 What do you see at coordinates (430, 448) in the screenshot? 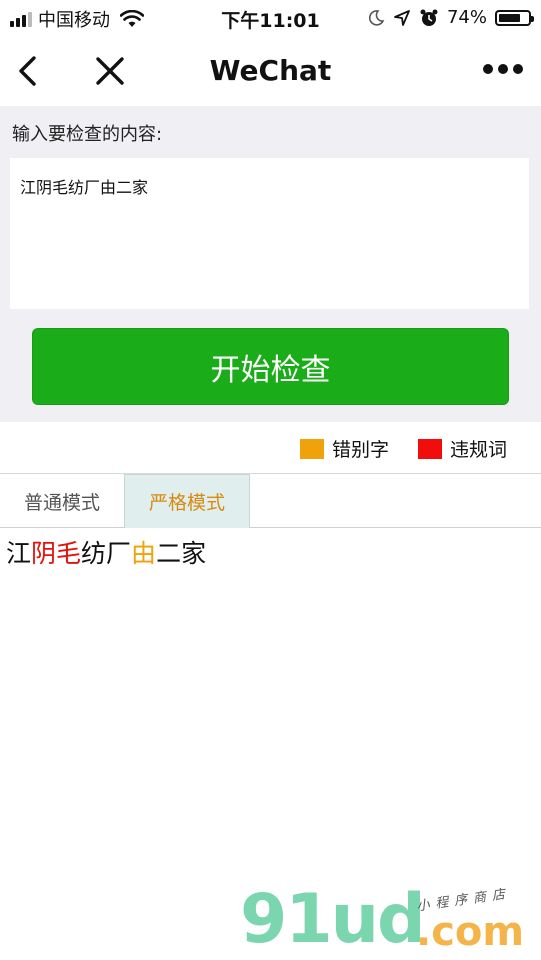
I see `banned-swatch` at bounding box center [430, 448].